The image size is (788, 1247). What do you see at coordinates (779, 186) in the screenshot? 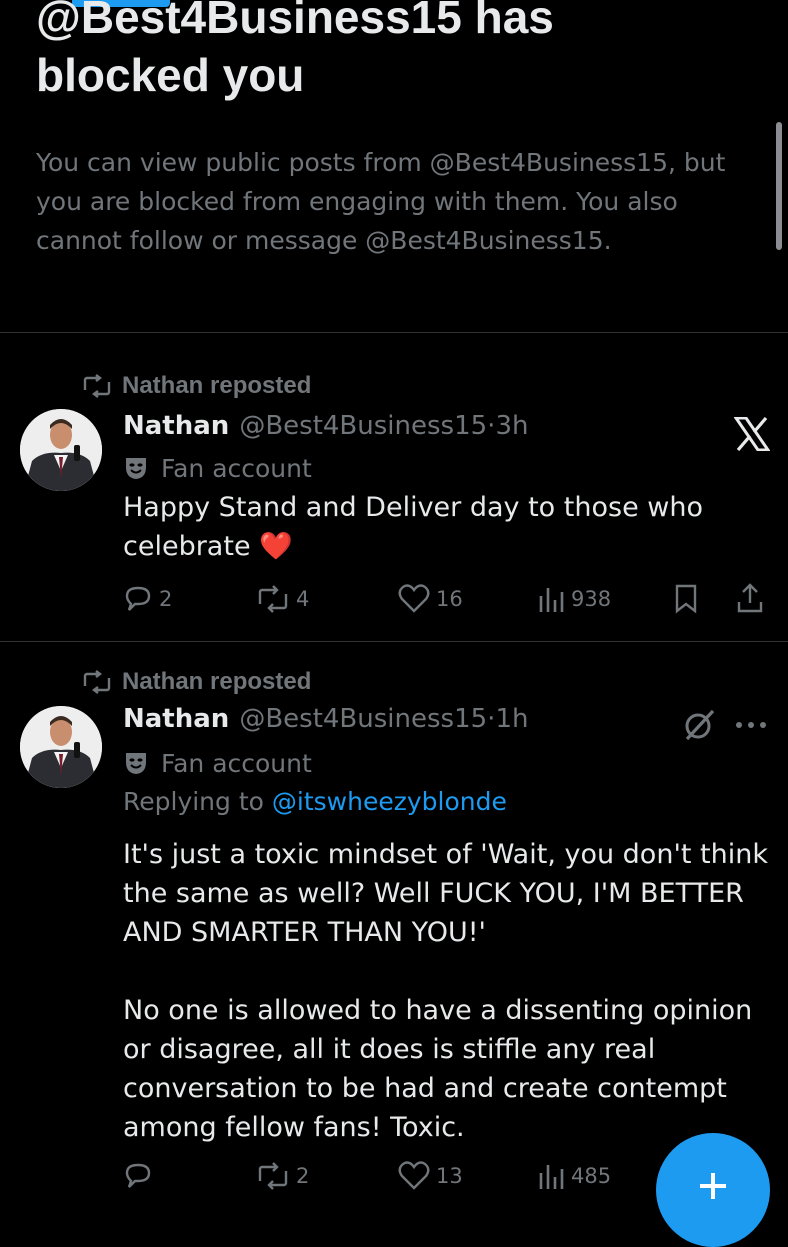
I see `scrollbar` at bounding box center [779, 186].